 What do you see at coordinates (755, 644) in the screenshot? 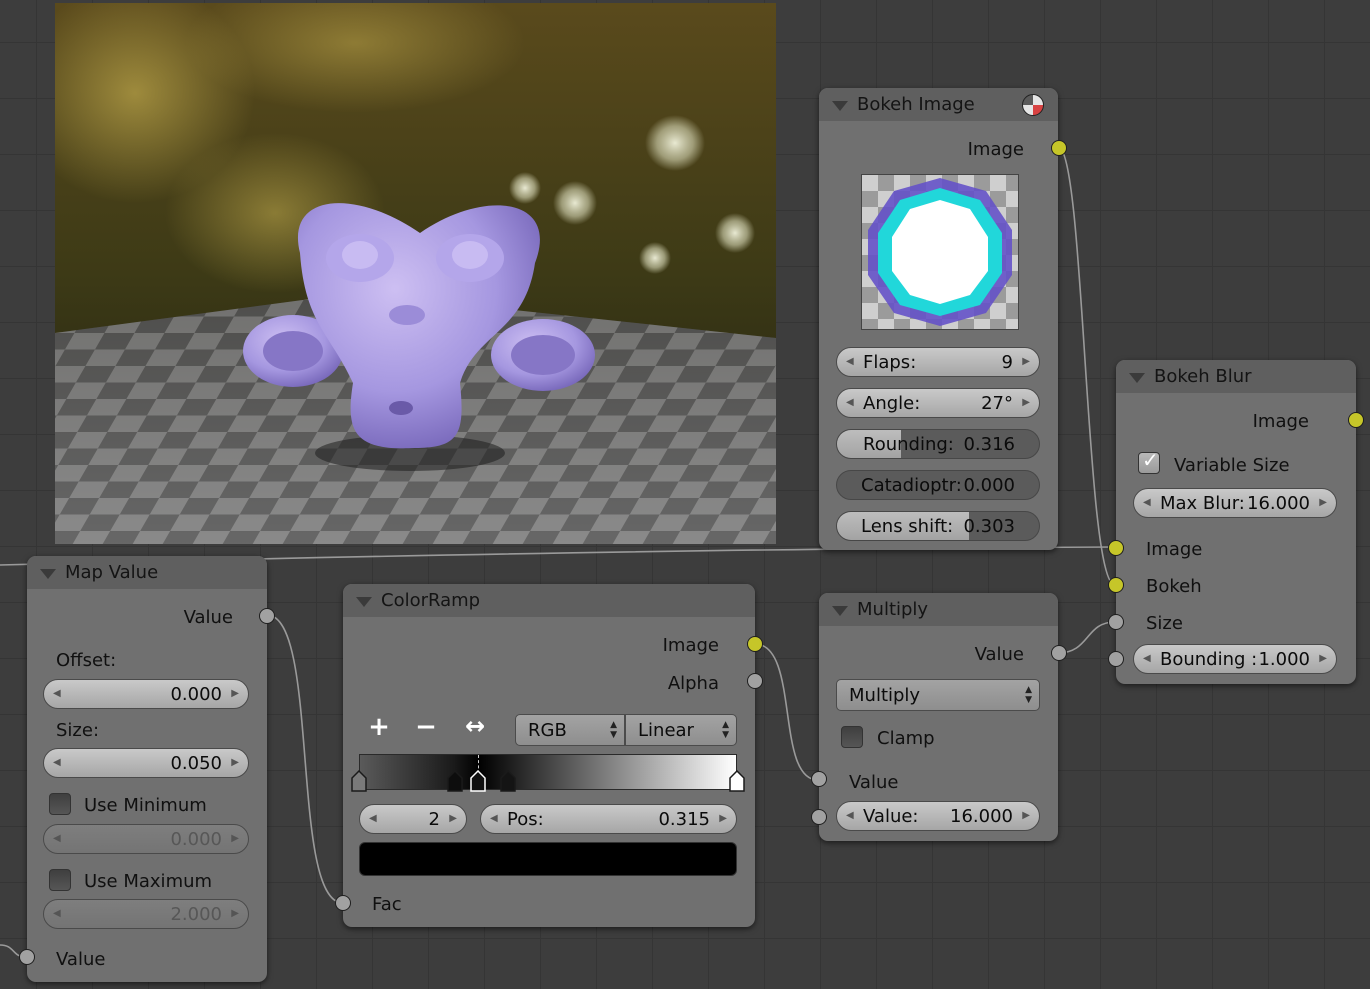
I see `color-ramp-image-socket` at bounding box center [755, 644].